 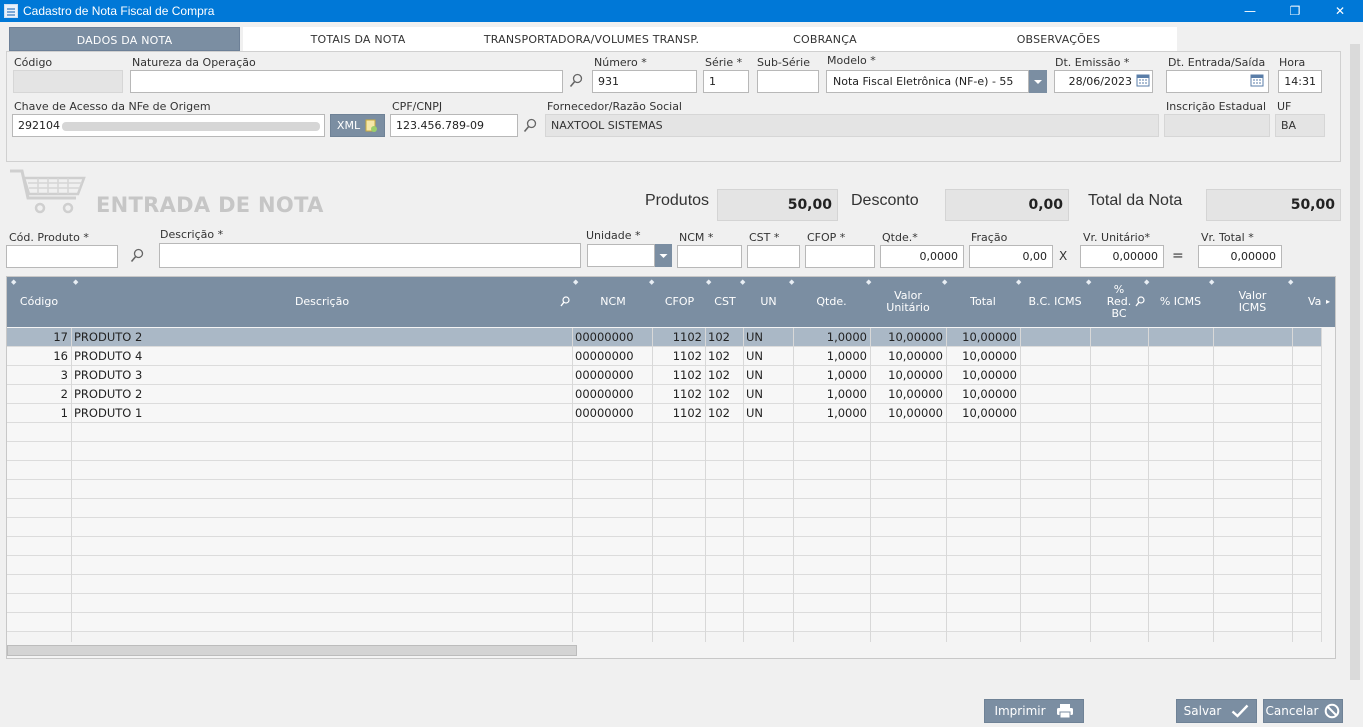 What do you see at coordinates (108, 375) in the screenshot?
I see `cell-descricao: PRODUTO 3` at bounding box center [108, 375].